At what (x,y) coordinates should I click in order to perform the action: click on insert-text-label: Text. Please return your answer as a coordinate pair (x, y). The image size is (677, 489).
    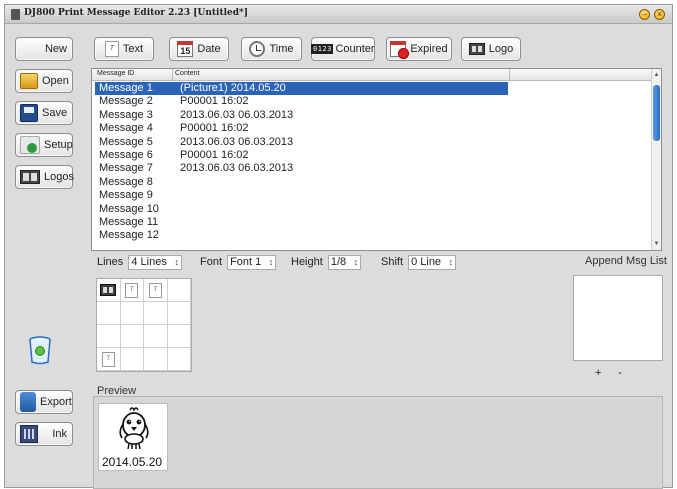
    Looking at the image, I should click on (133, 49).